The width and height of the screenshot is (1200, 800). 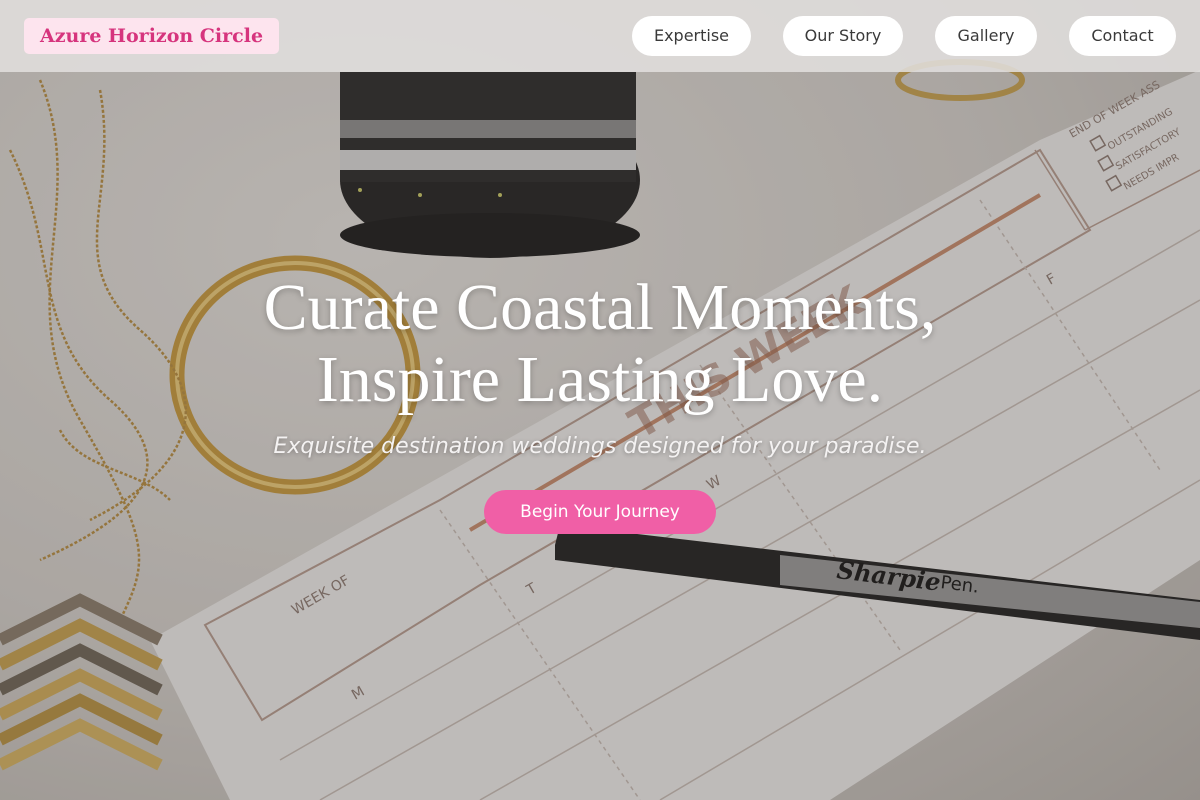 I want to click on nav-our-story: Our Story, so click(x=843, y=36).